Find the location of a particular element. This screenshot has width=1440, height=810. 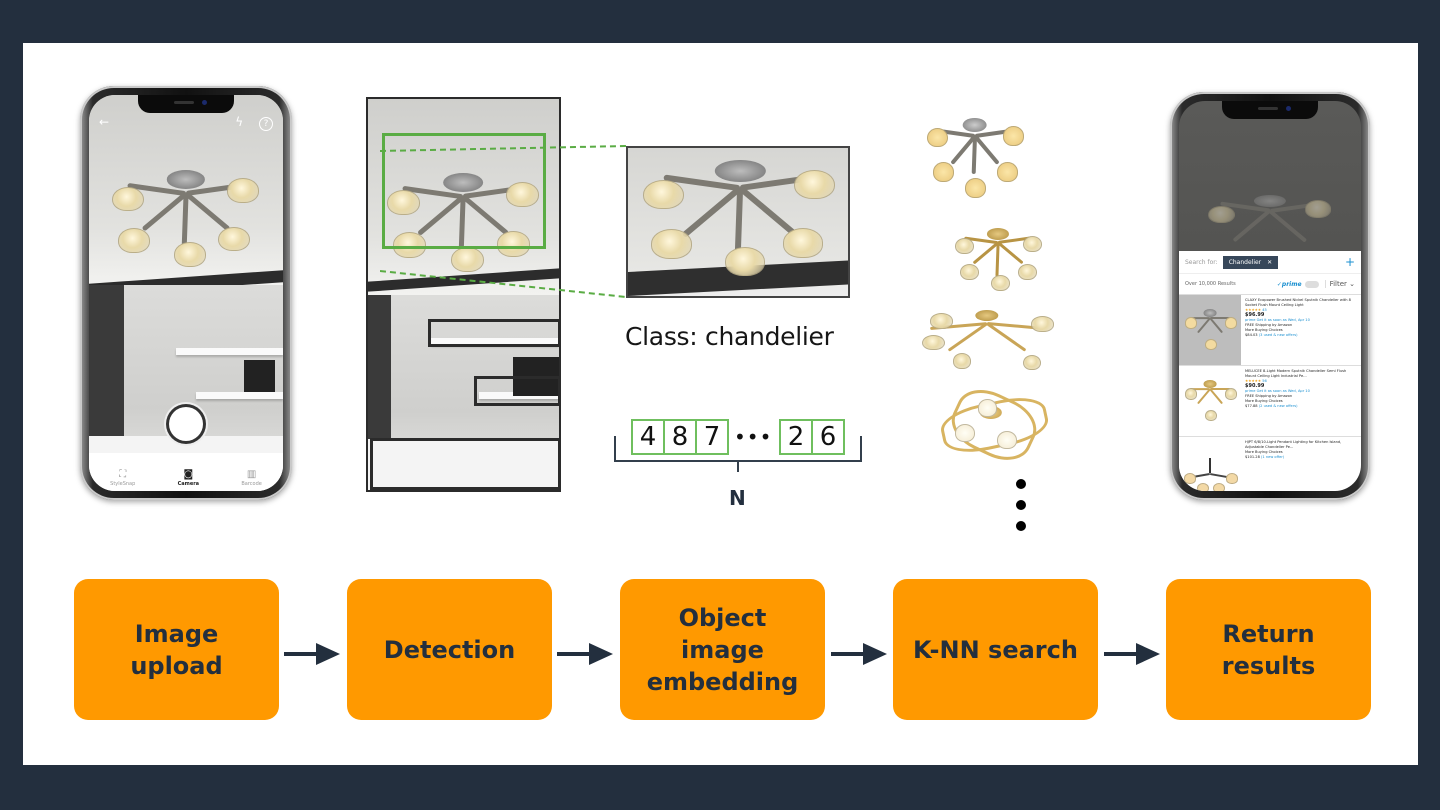

add-icon: + is located at coordinates (1350, 262).